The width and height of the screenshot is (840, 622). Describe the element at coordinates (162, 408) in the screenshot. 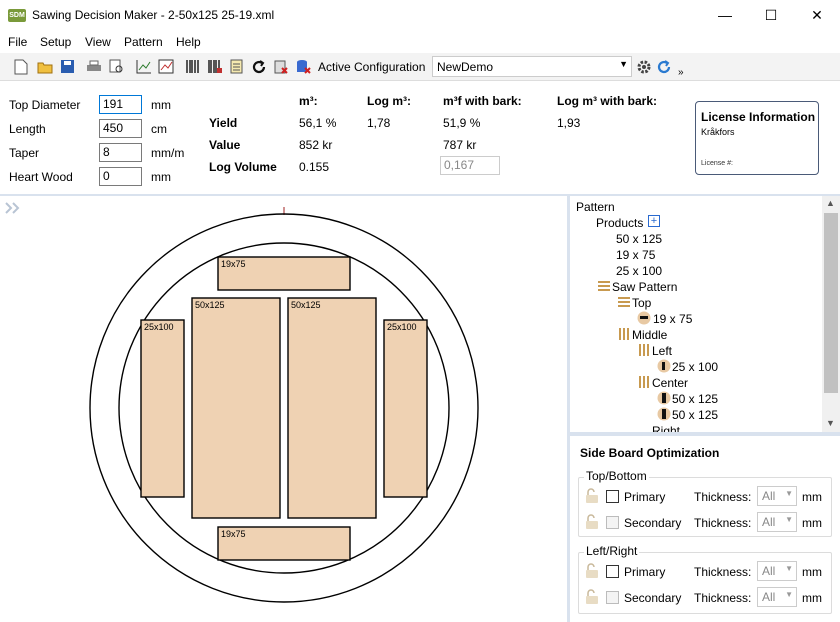

I see `board-left-25x100` at that location.